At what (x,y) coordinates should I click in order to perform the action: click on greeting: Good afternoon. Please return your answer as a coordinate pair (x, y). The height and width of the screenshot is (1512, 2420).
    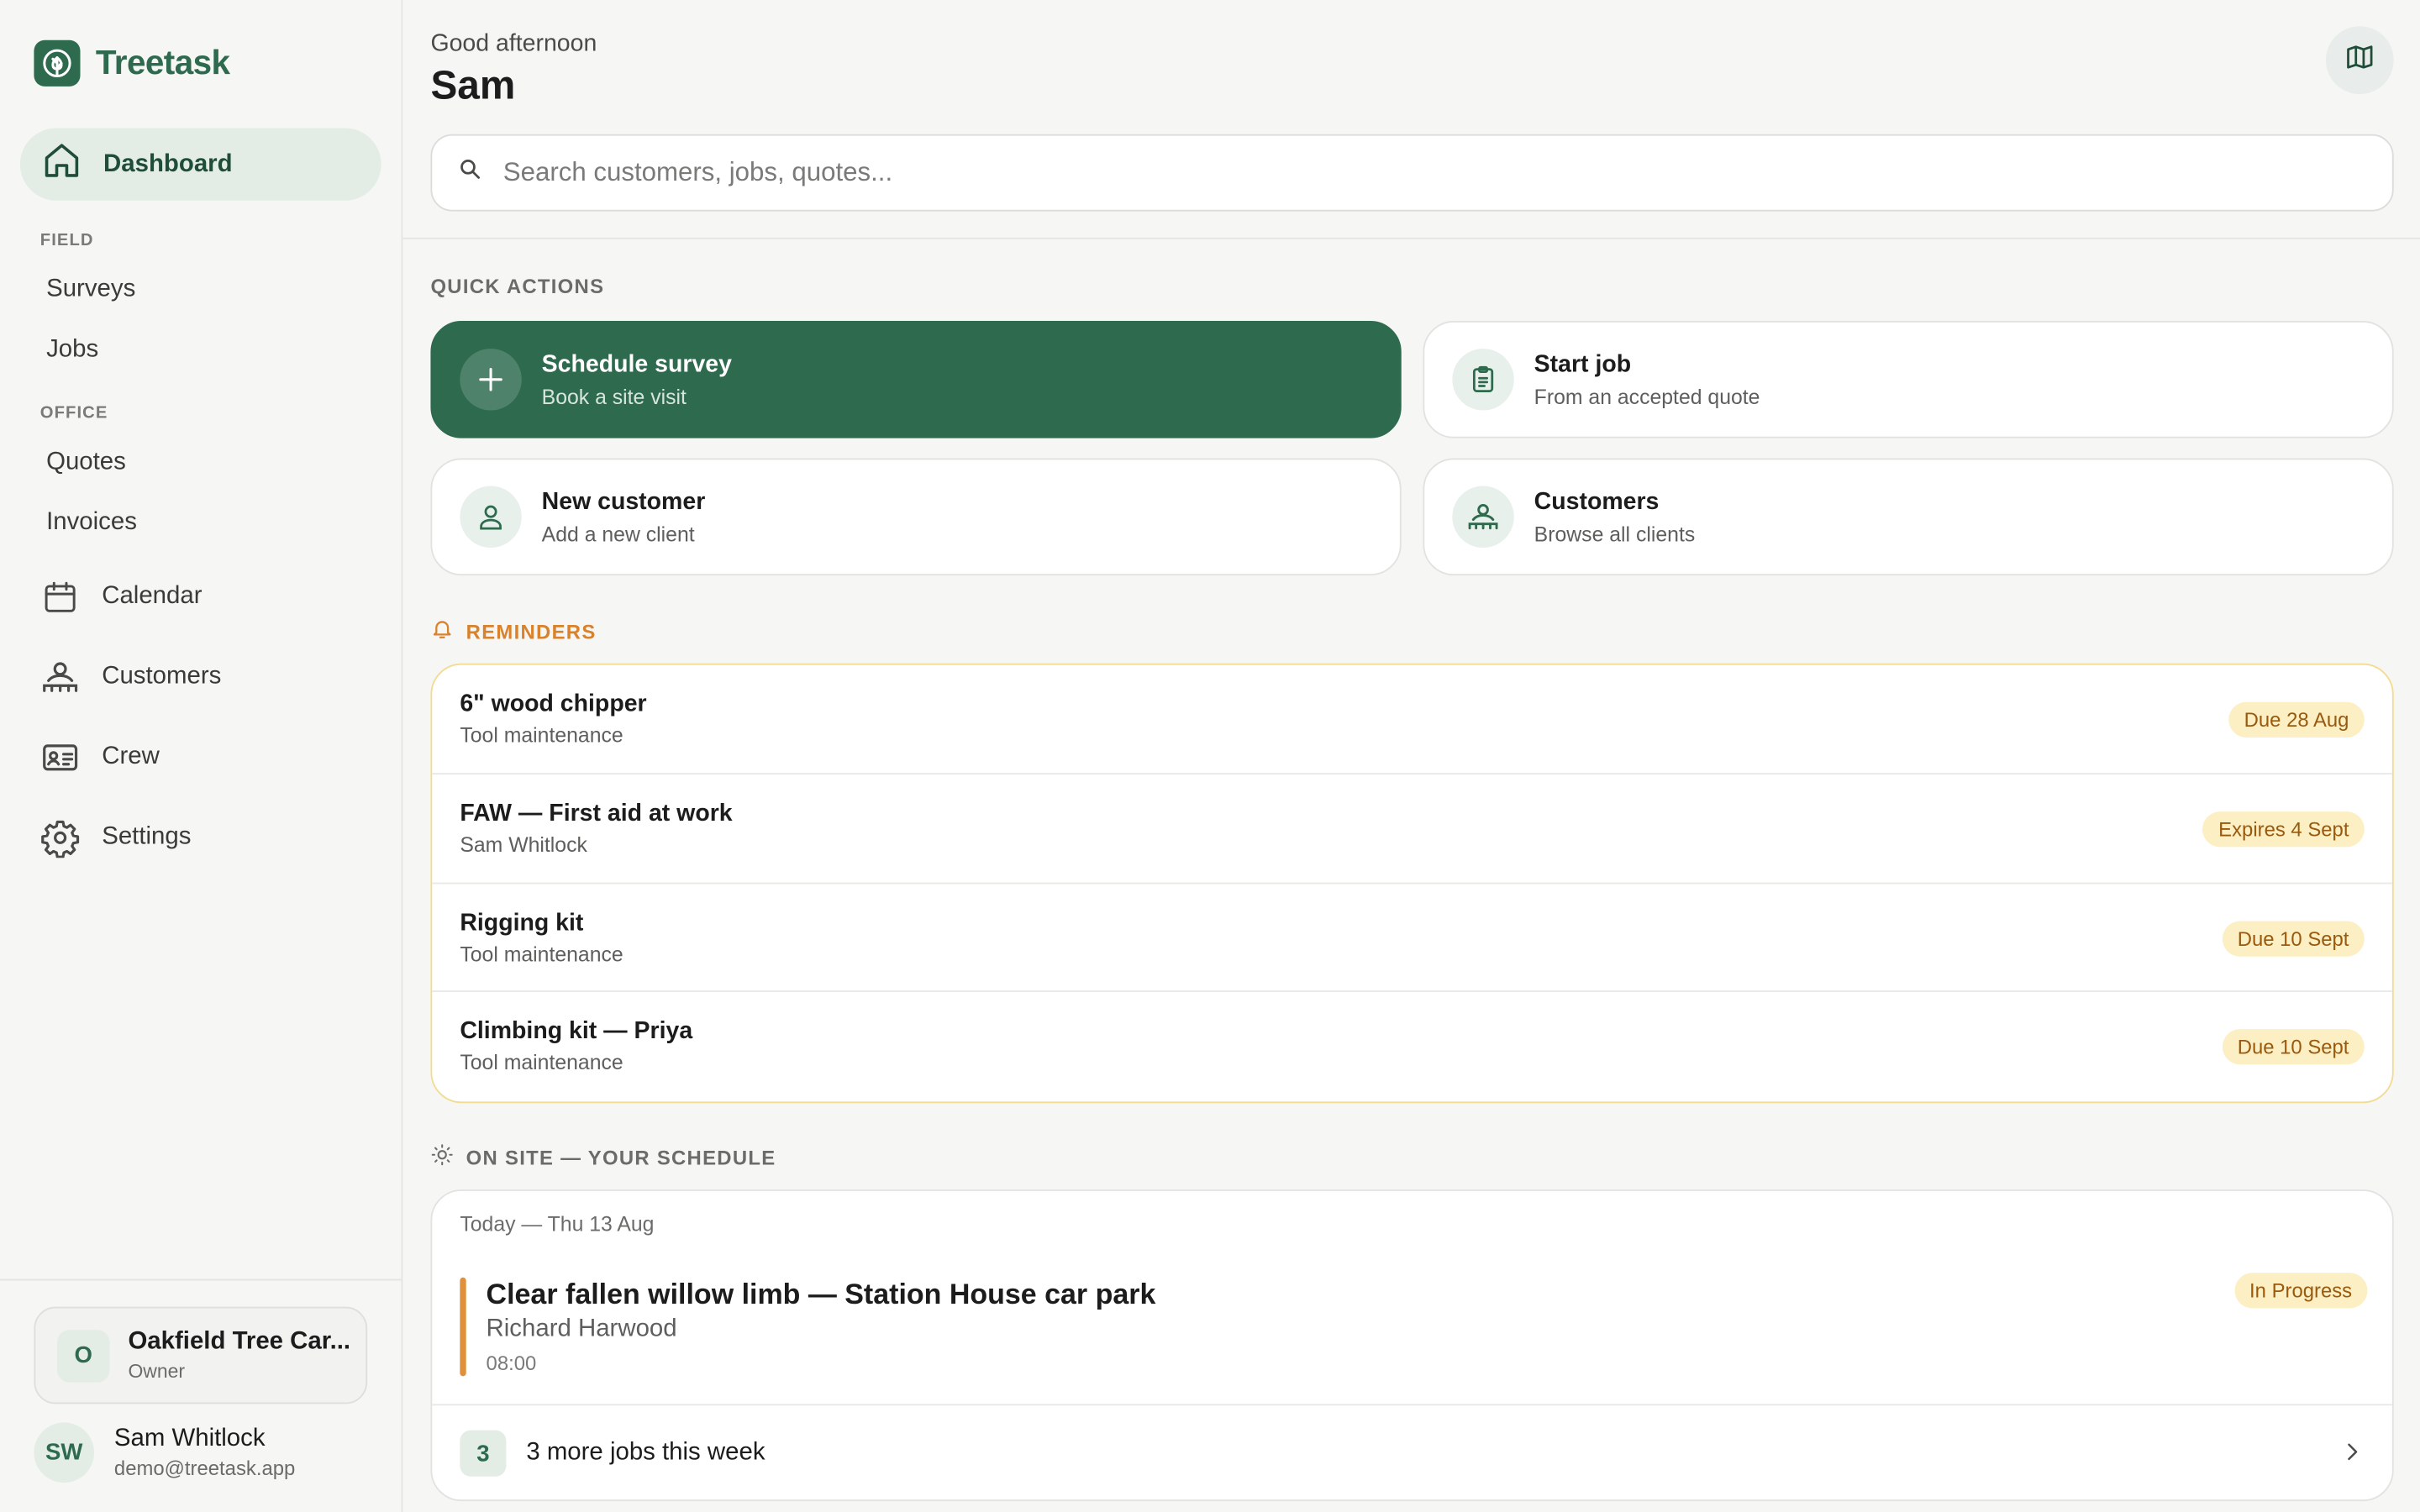
    Looking at the image, I should click on (513, 43).